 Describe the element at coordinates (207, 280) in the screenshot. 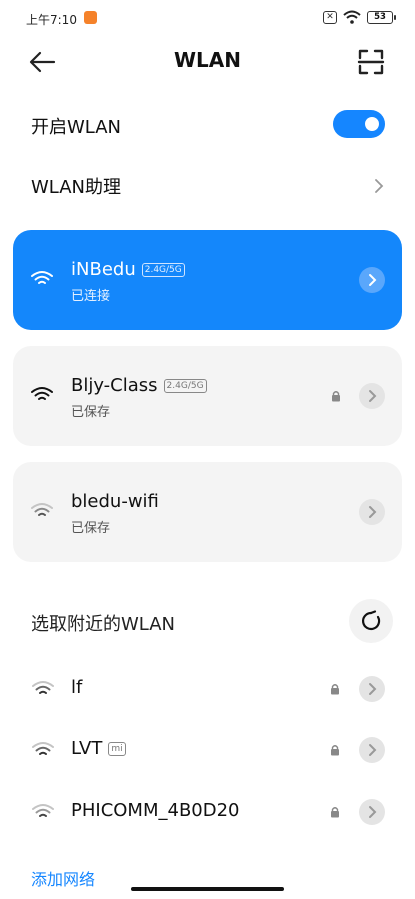

I see `network-card-connected: iNBedu 2.4G/5G 已连接` at that location.